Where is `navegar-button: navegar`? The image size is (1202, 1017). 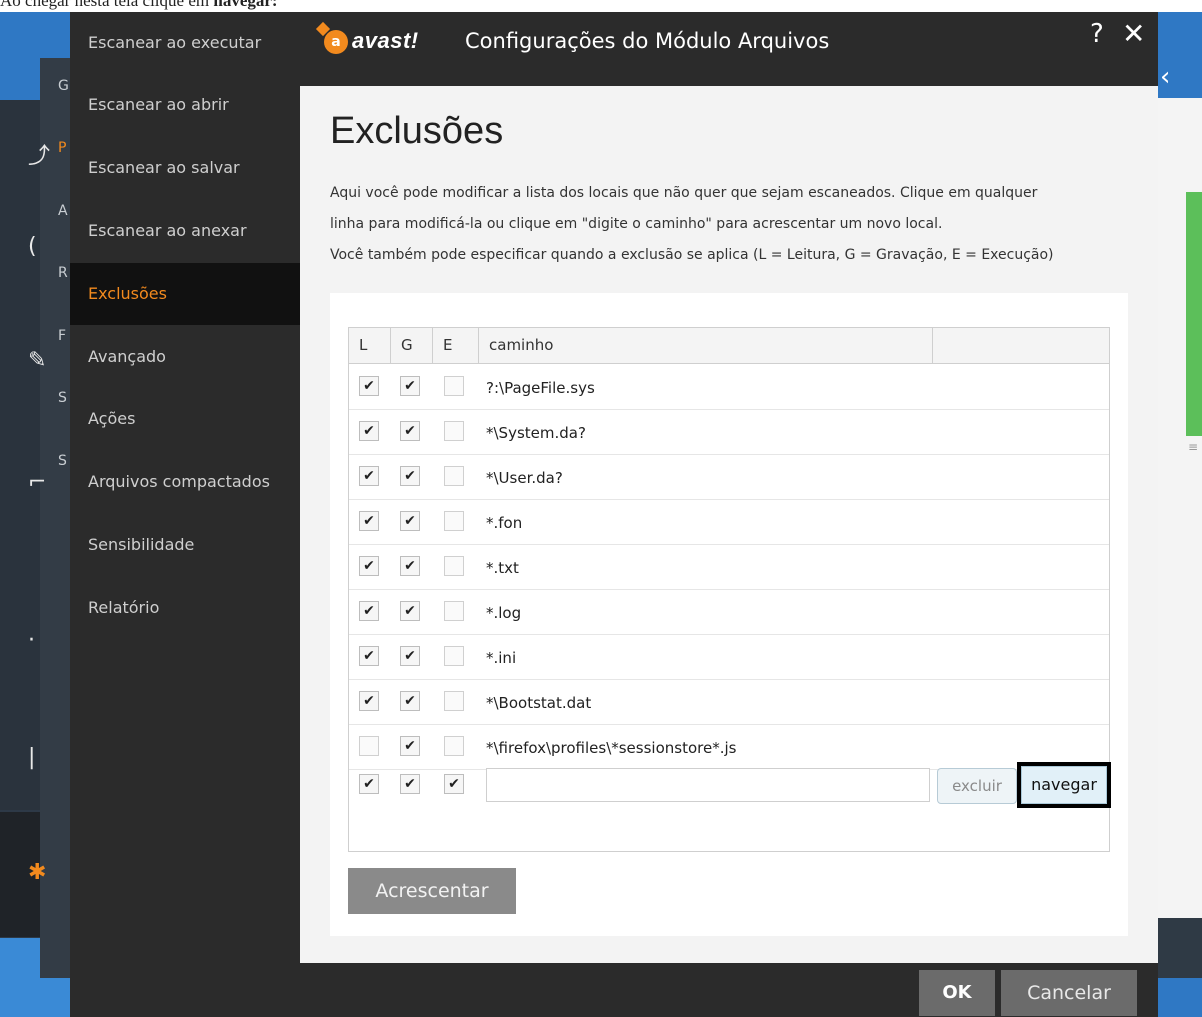 navegar-button: navegar is located at coordinates (1064, 785).